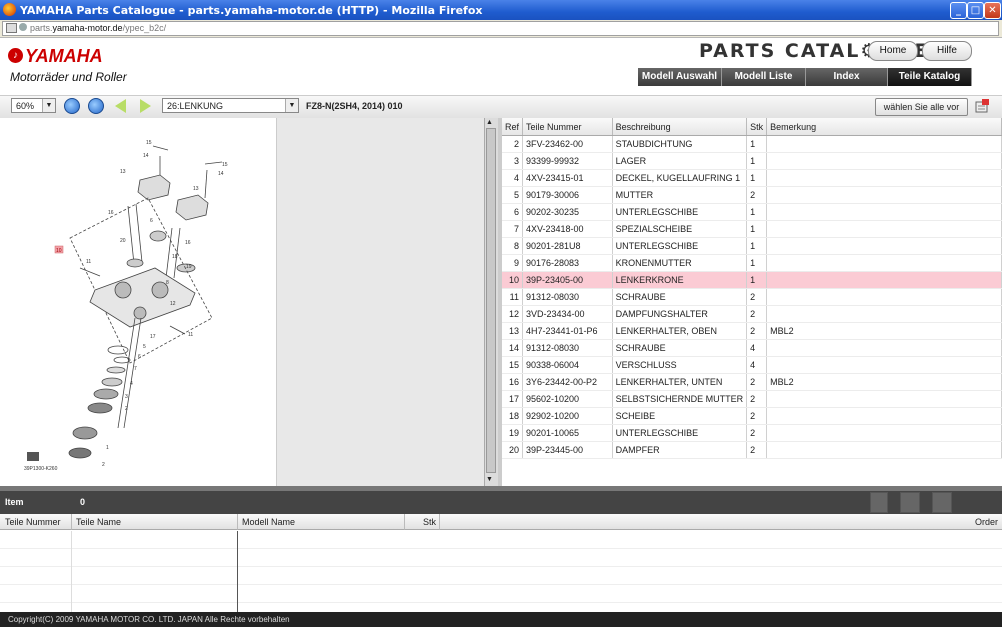 The height and width of the screenshot is (627, 1002). What do you see at coordinates (752, 246) in the screenshot?
I see `table-row: 8 90201-281U8 UNTERLEGSCHIBE 1` at bounding box center [752, 246].